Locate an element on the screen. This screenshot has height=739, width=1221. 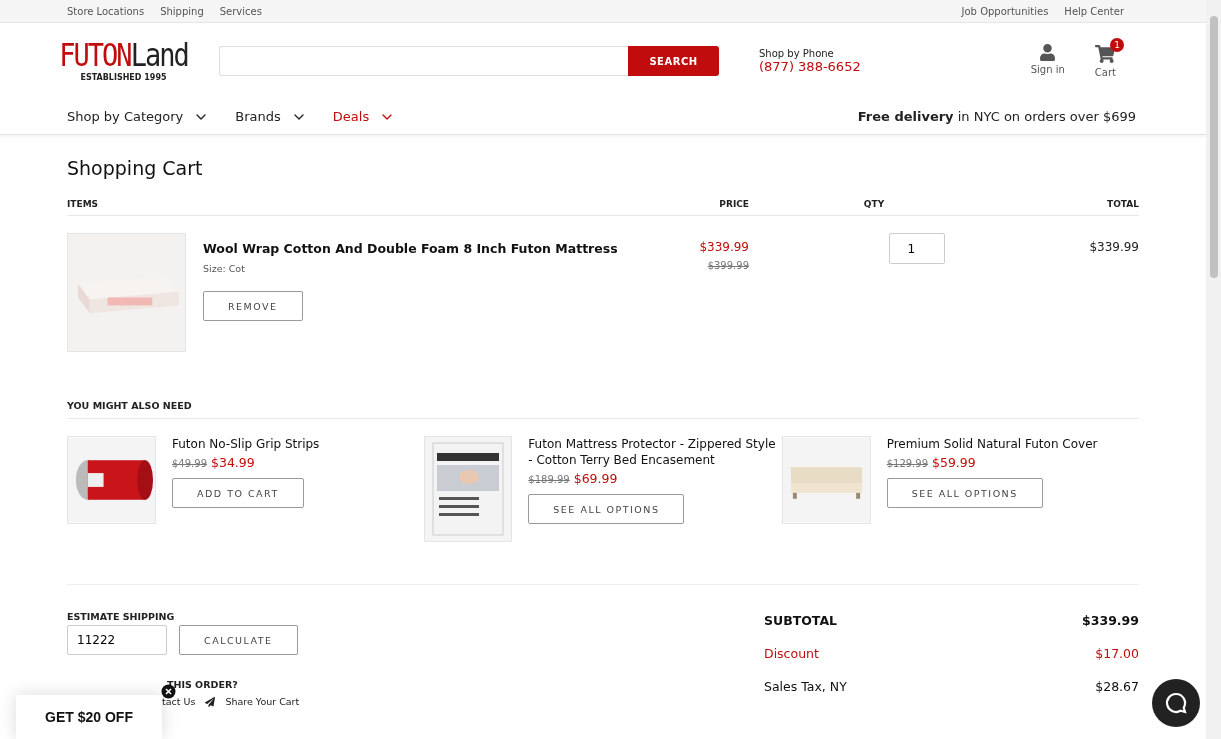
phone-link: (877) 388-6652 is located at coordinates (810, 66).